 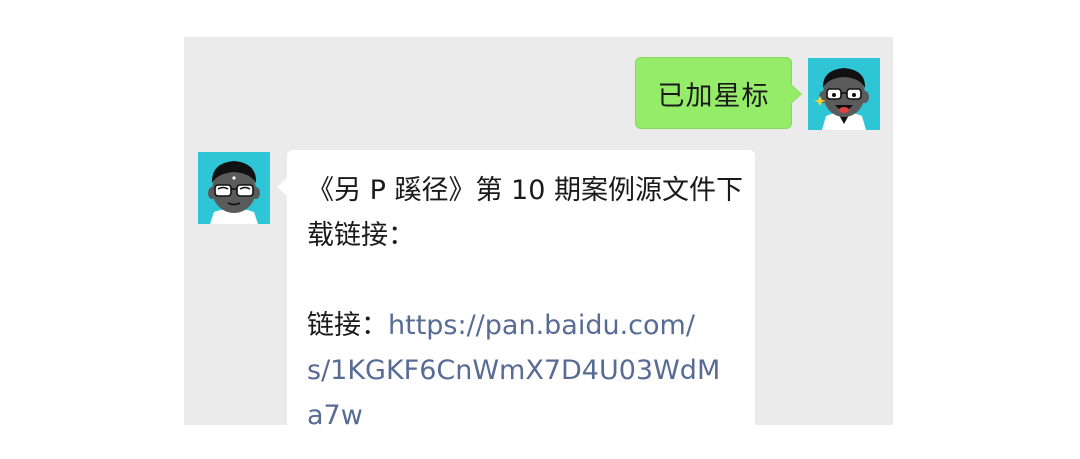 What do you see at coordinates (347, 325) in the screenshot?
I see `link-label: 链接：` at bounding box center [347, 325].